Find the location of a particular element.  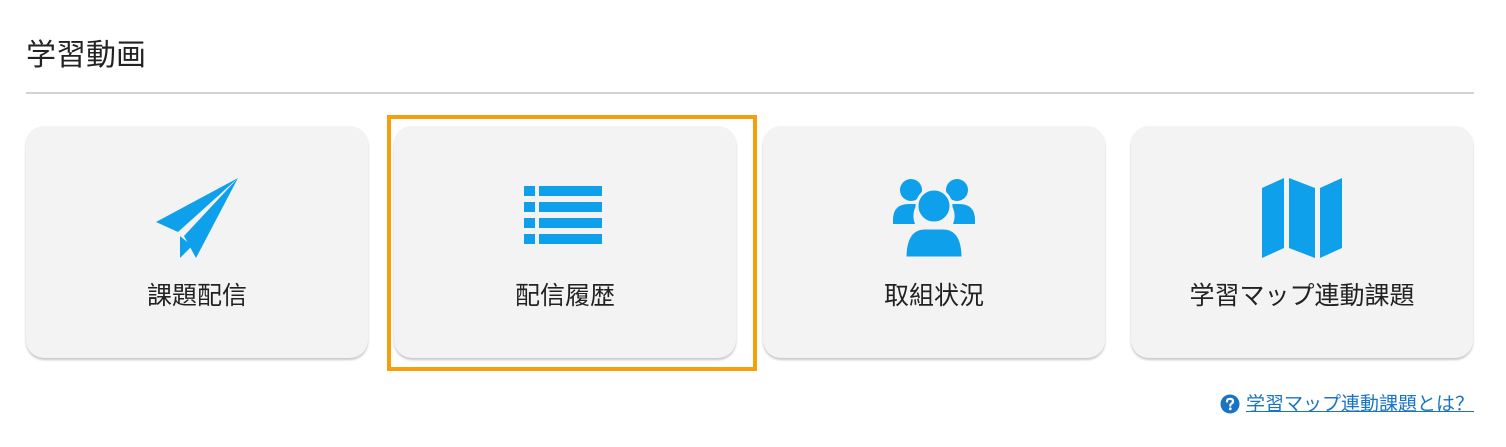

help-link-learning-map: 学習マップ連動課題とは？ is located at coordinates (1347, 404).